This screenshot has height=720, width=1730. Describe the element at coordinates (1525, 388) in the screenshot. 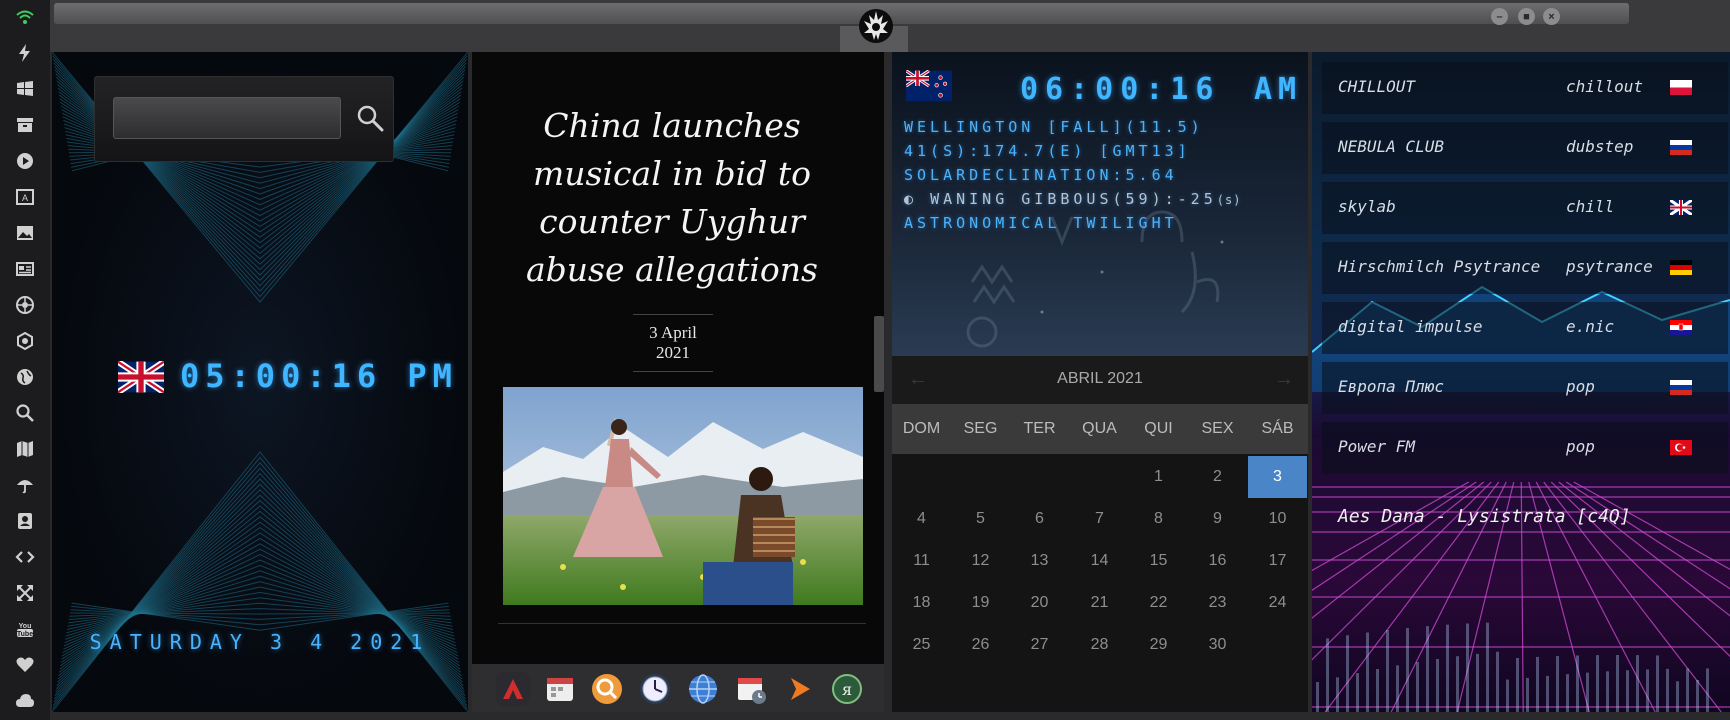

I see `radio-station: Европа Плюс pop` at that location.